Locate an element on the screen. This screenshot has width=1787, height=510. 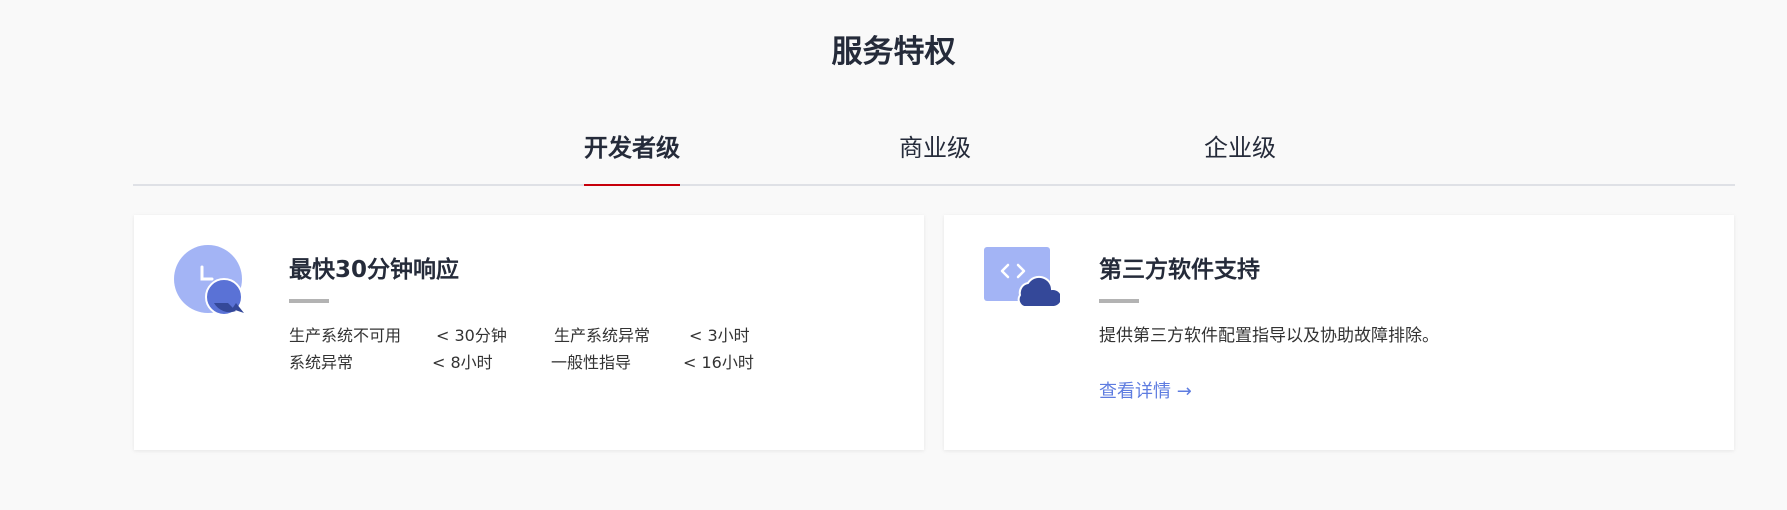
tab-business: 商业级 is located at coordinates (935, 156).